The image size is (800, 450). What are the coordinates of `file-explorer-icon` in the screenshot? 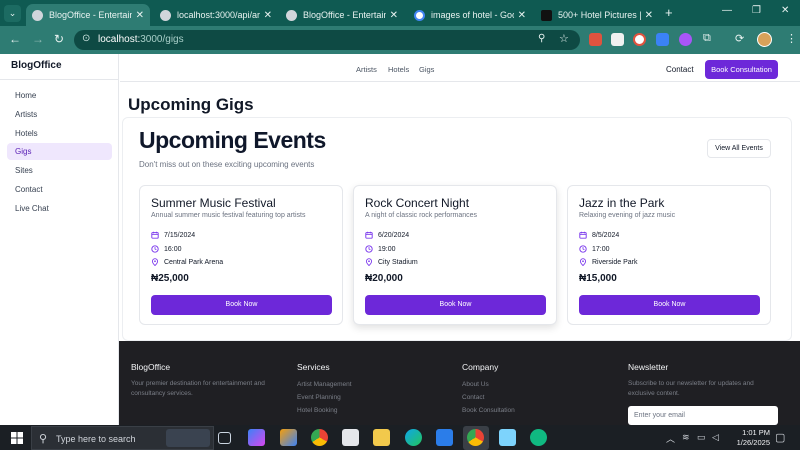 It's located at (381, 437).